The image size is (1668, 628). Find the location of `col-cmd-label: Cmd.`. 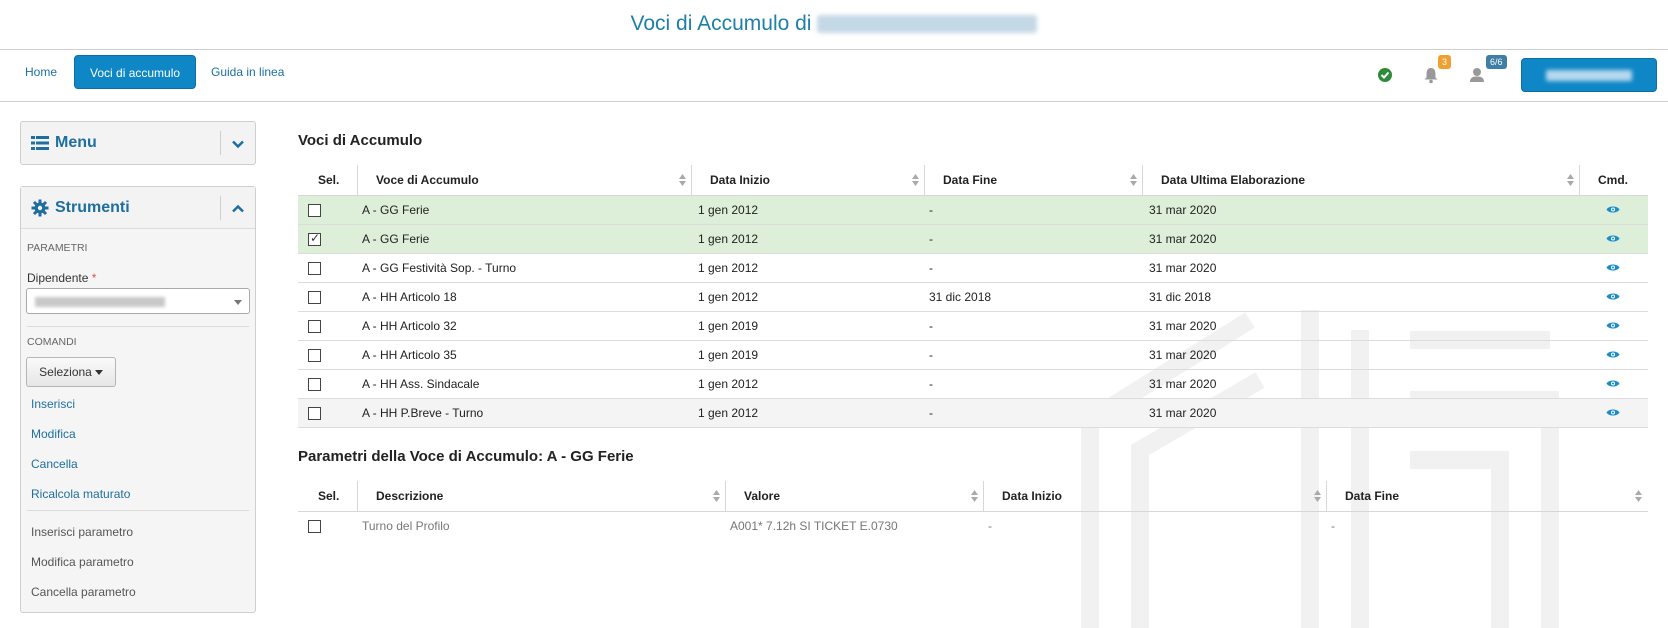

col-cmd-label: Cmd. is located at coordinates (1613, 179).